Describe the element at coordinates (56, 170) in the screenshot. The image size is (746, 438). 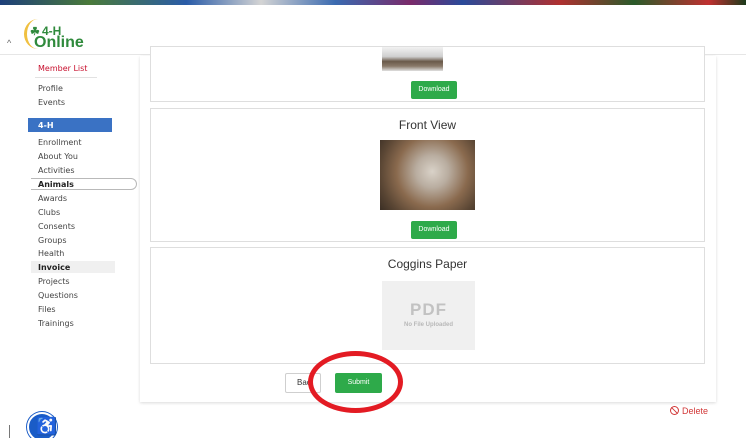
I see `sidebar-item-activities: Activities` at that location.